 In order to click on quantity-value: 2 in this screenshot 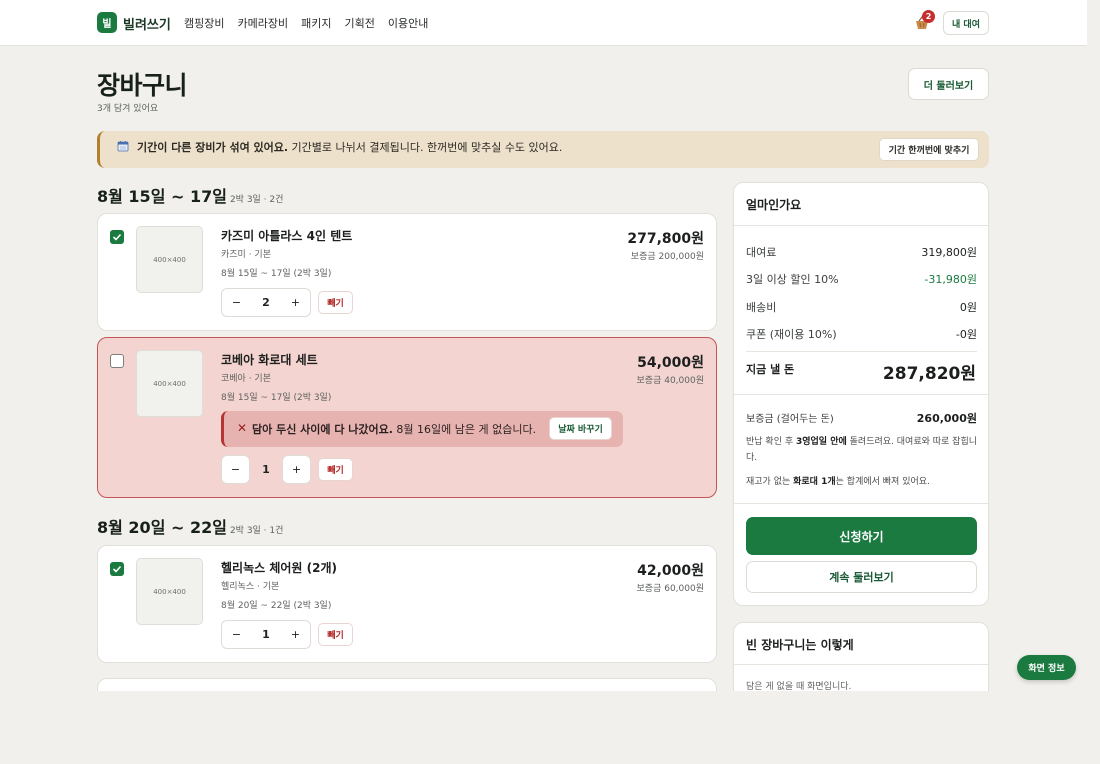, I will do `click(266, 302)`.